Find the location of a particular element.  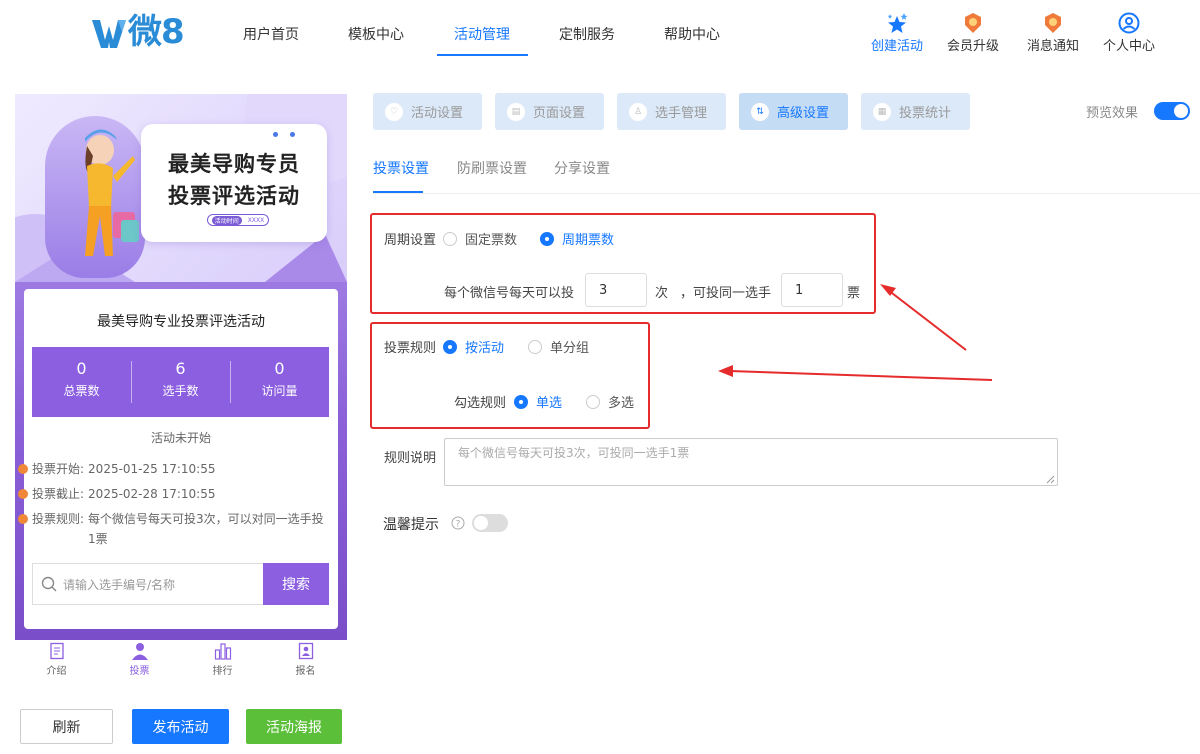

search-button: 搜索 is located at coordinates (296, 584).